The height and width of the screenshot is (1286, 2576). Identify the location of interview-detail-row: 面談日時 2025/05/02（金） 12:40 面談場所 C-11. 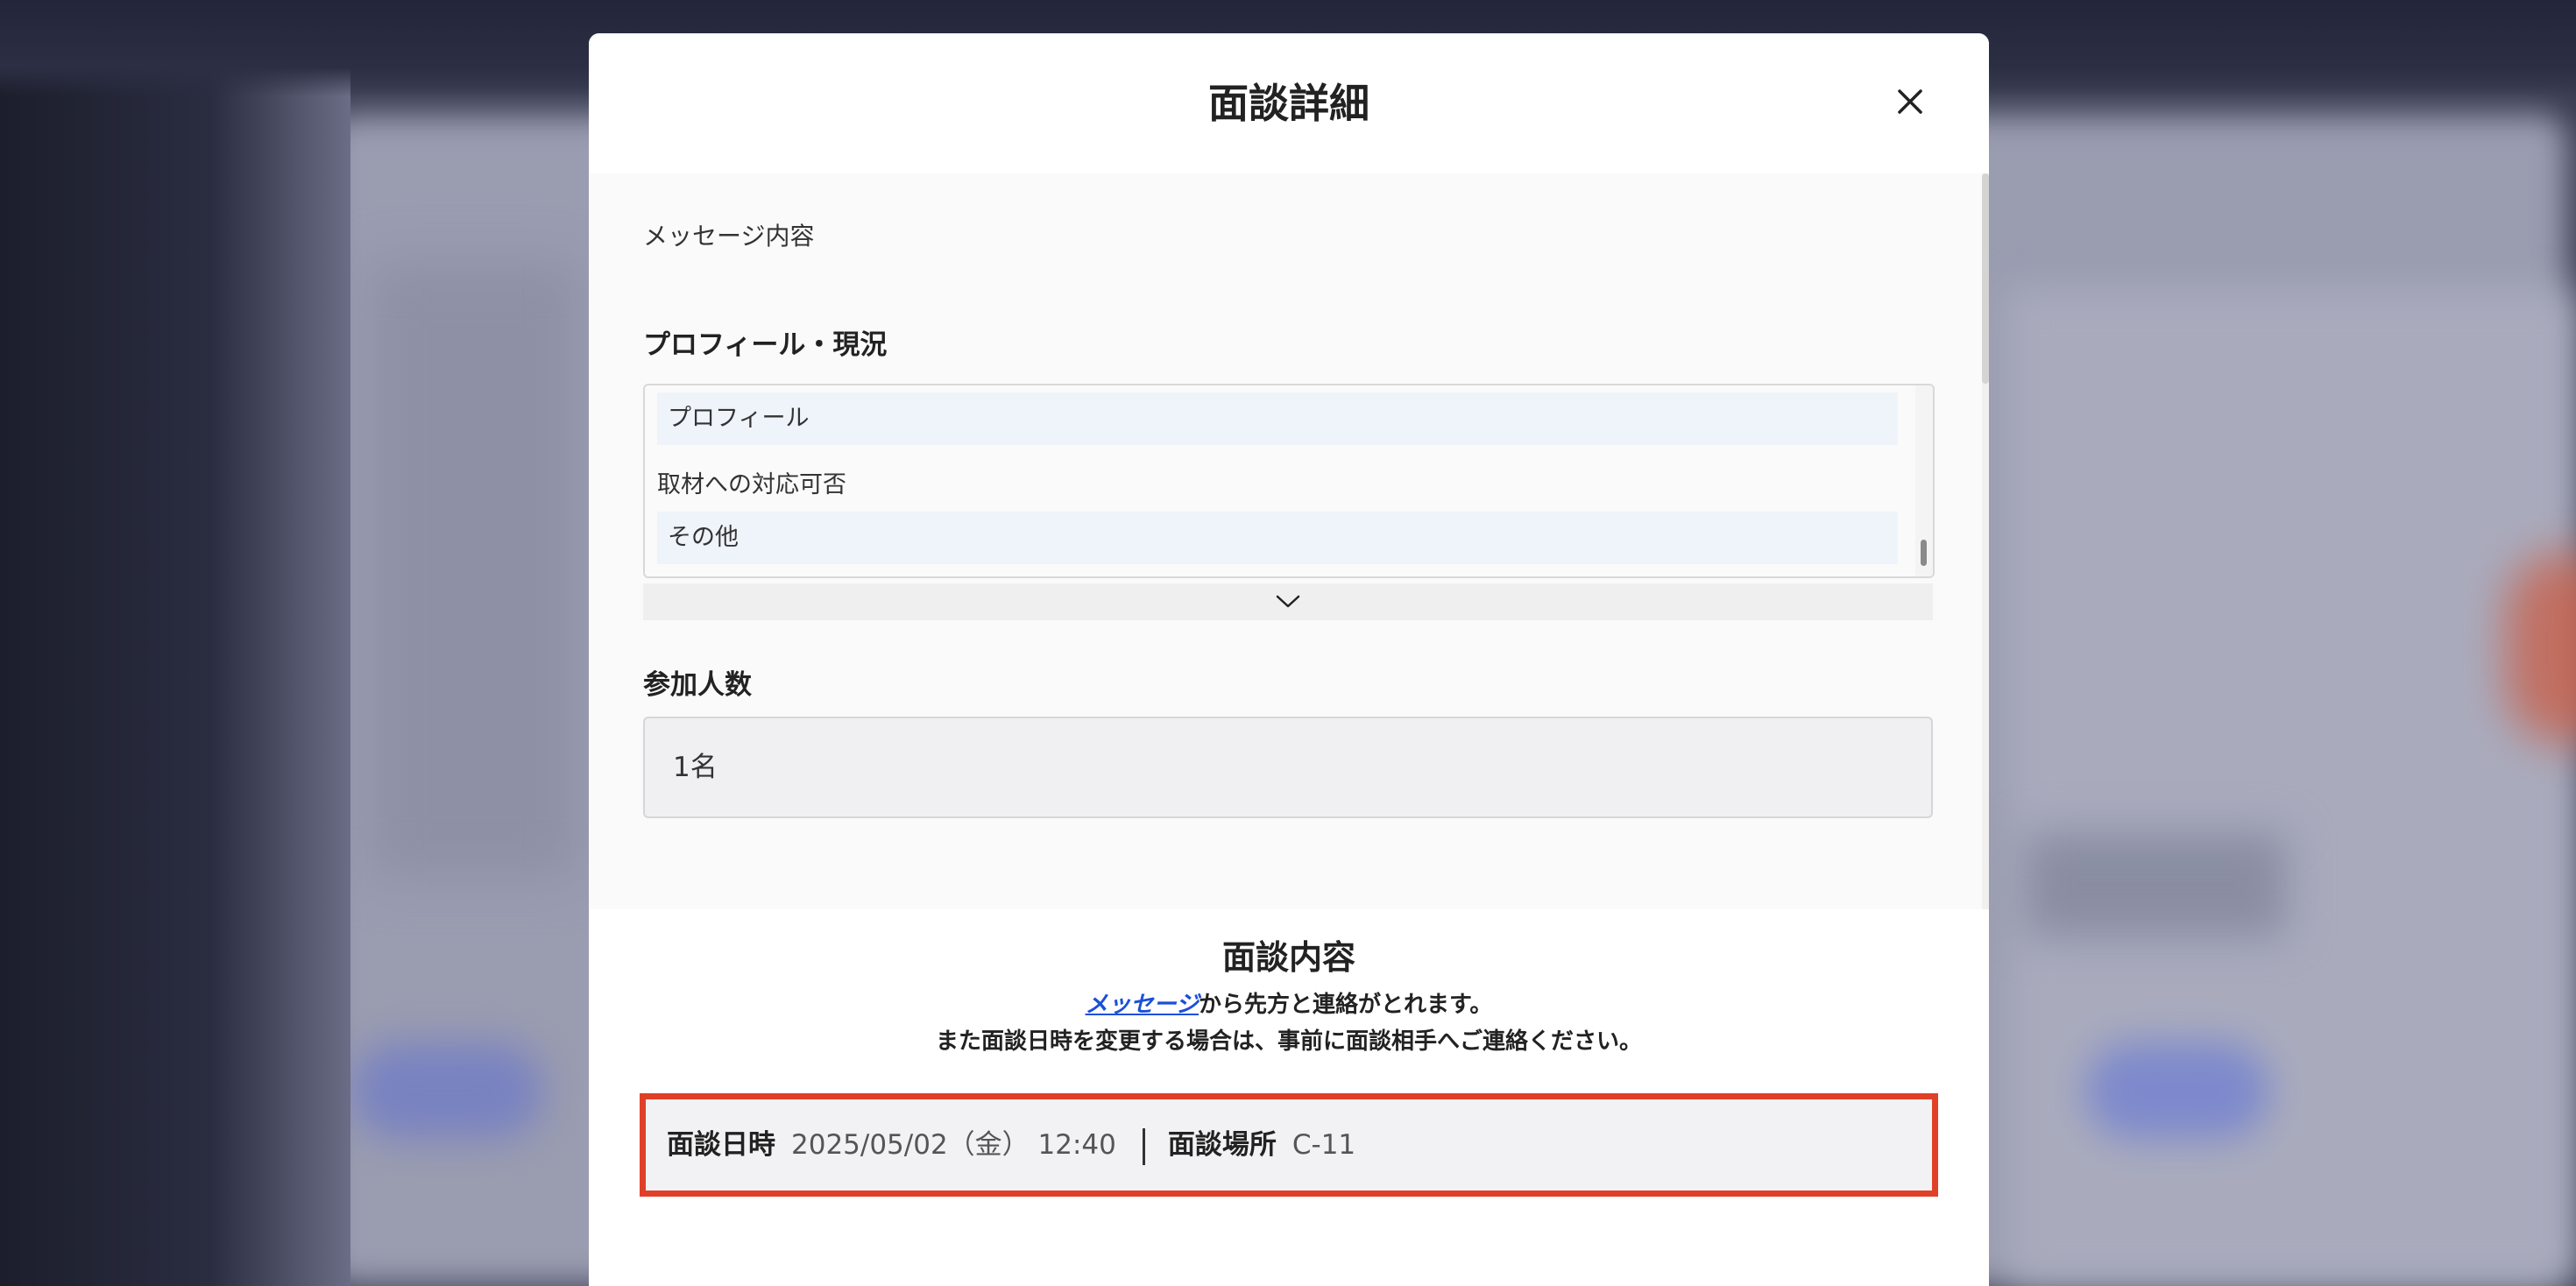
(1011, 1145).